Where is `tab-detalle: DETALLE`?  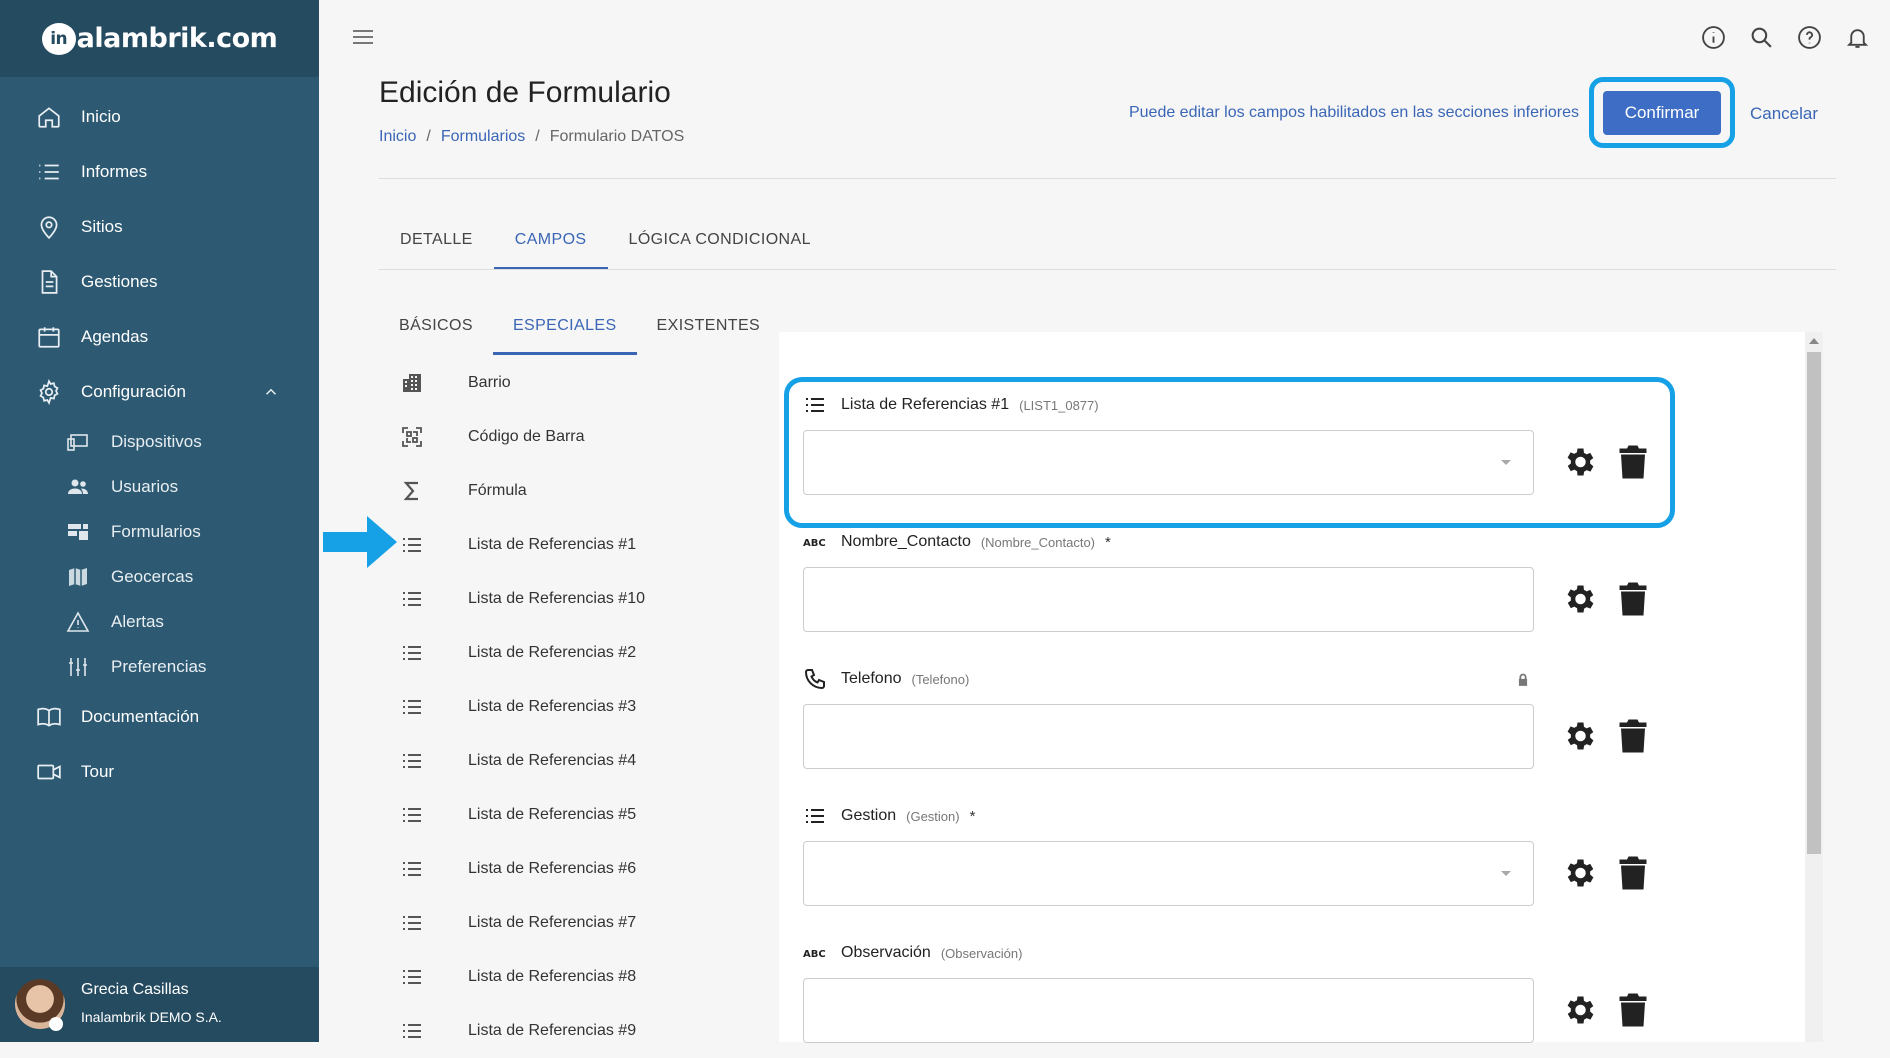
tab-detalle: DETALLE is located at coordinates (436, 245).